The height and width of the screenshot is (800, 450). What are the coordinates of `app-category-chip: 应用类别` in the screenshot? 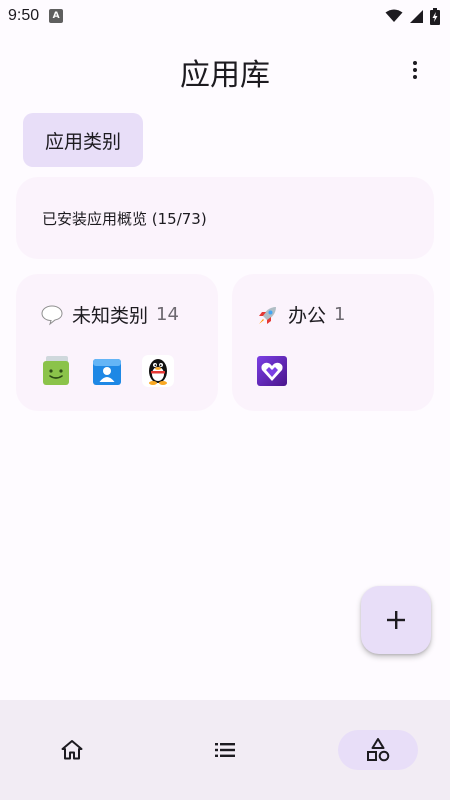 It's located at (83, 140).